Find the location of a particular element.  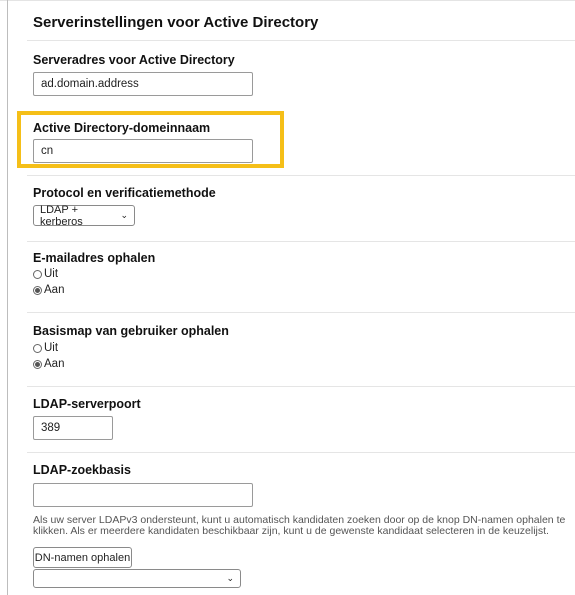

email-fetch-option-off: Uit is located at coordinates (45, 274).